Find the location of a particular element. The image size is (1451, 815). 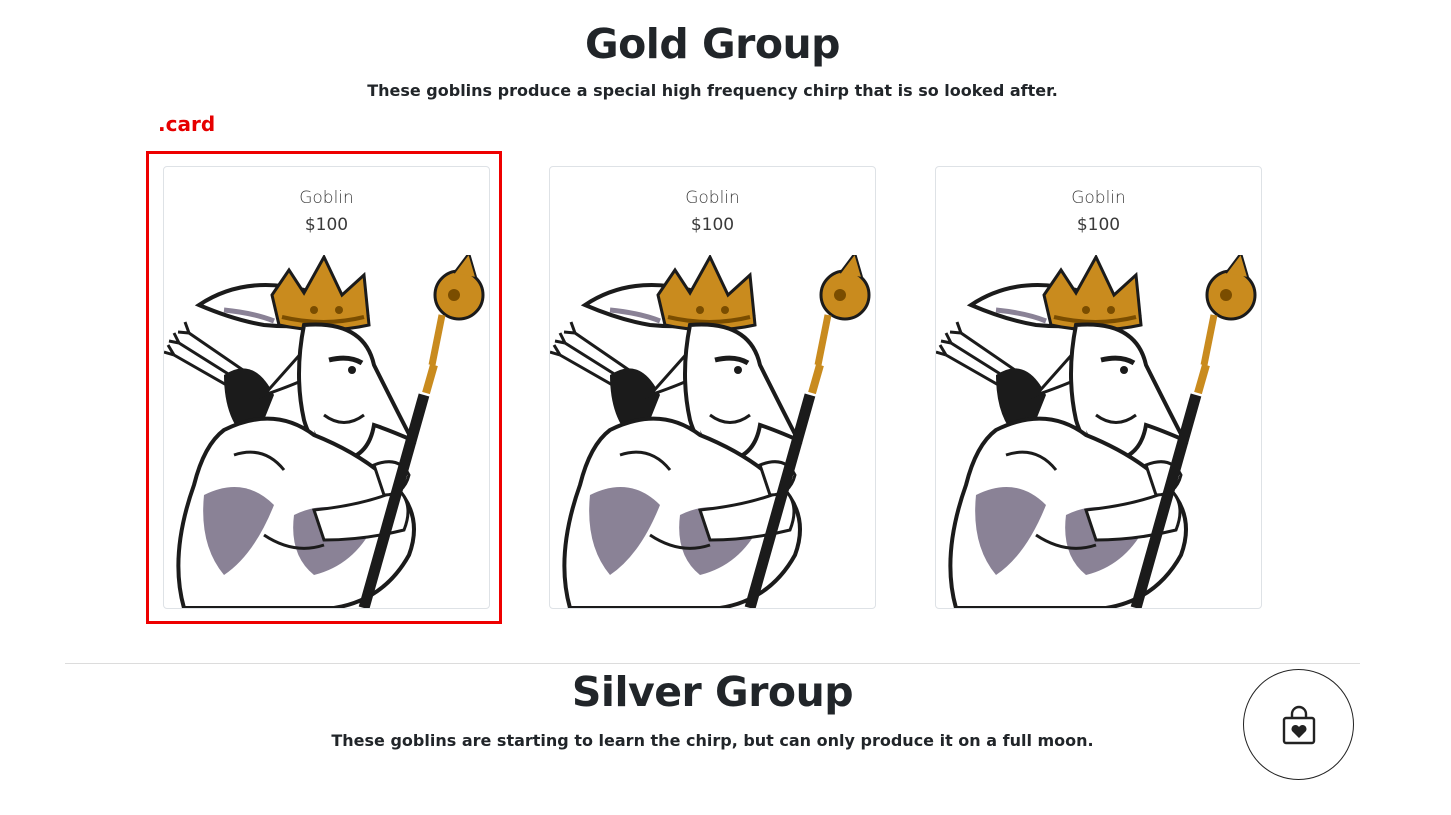

shopping-bag-heart-icon is located at coordinates (1298, 724).